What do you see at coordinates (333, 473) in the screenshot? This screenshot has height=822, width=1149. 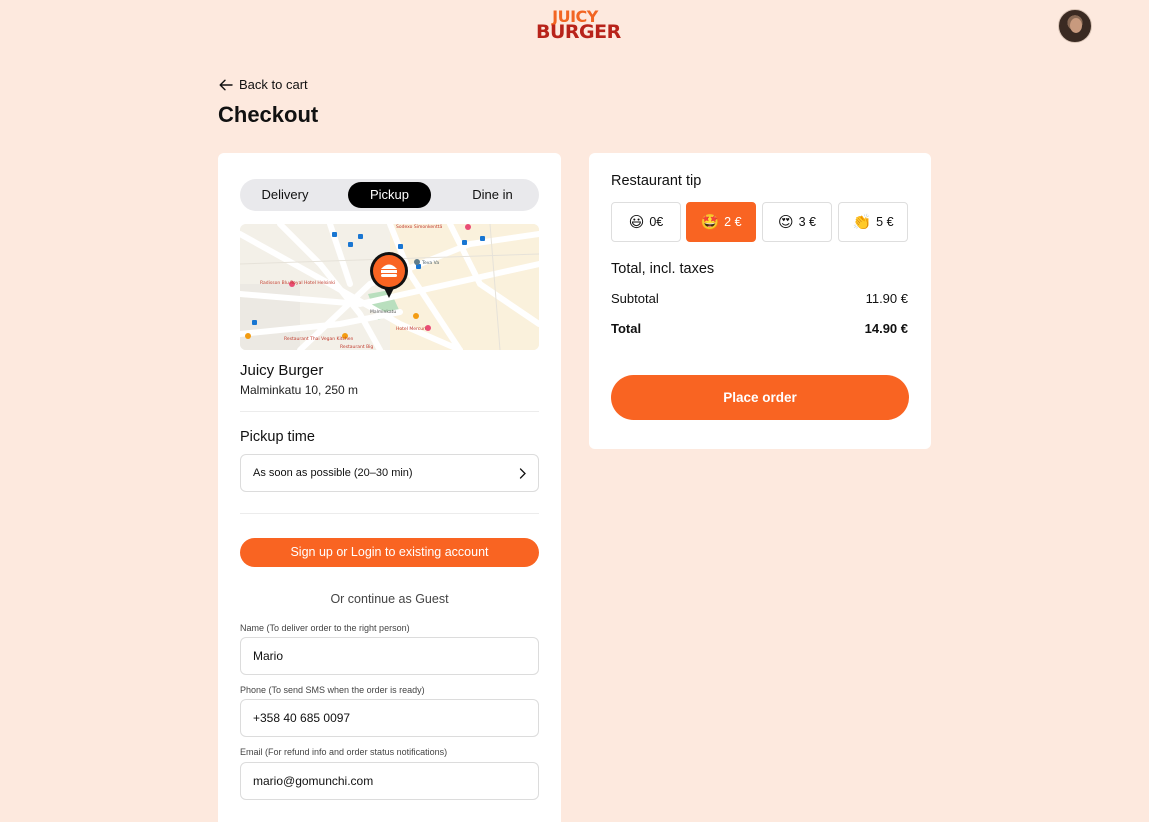 I see `pickup-time-value: As soon as possible (20–30 min)` at bounding box center [333, 473].